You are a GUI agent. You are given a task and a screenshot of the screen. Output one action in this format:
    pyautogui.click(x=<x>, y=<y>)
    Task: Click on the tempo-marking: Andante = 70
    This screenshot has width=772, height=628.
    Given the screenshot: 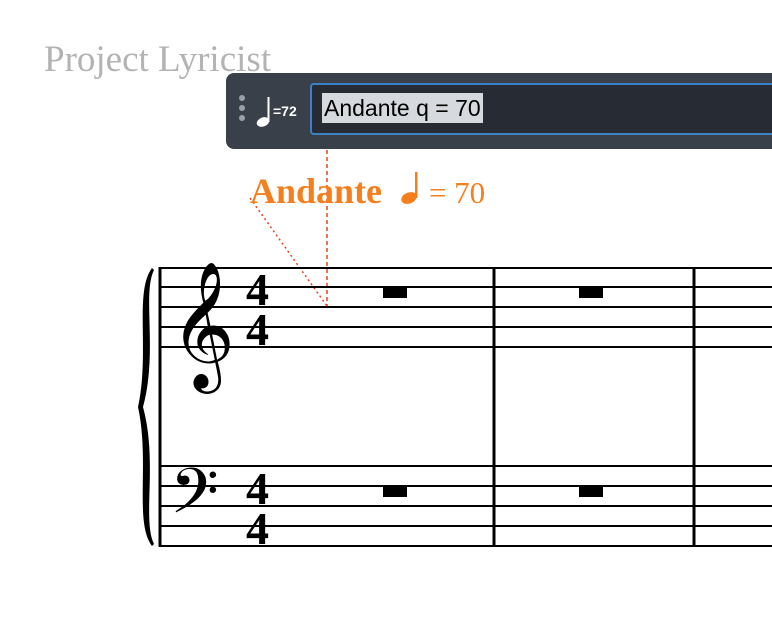 What is the action you would take?
    pyautogui.click(x=367, y=191)
    